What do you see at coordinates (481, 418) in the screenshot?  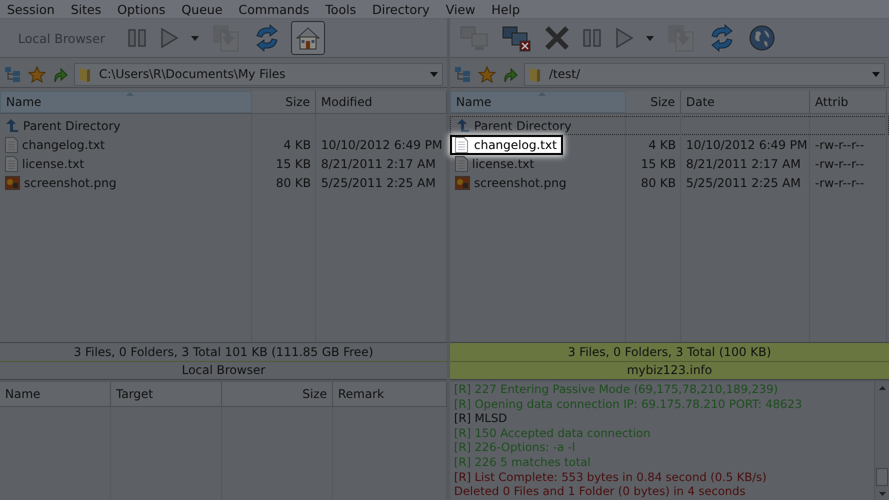 I see `log-line: [R] MLSD` at bounding box center [481, 418].